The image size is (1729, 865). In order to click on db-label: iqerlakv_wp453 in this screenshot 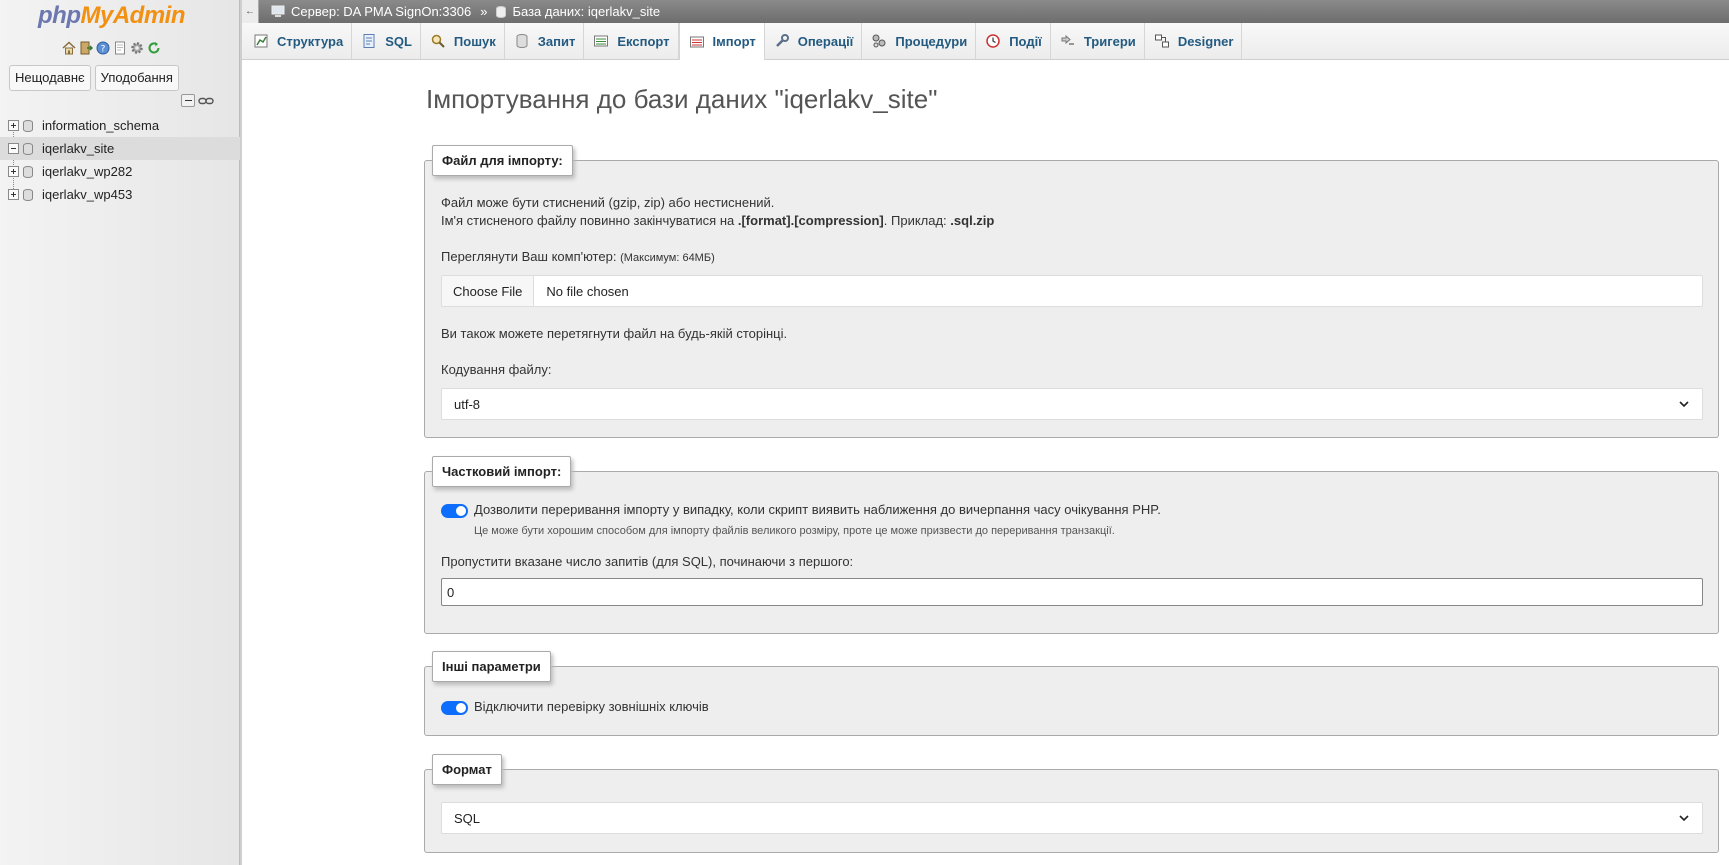, I will do `click(87, 194)`.